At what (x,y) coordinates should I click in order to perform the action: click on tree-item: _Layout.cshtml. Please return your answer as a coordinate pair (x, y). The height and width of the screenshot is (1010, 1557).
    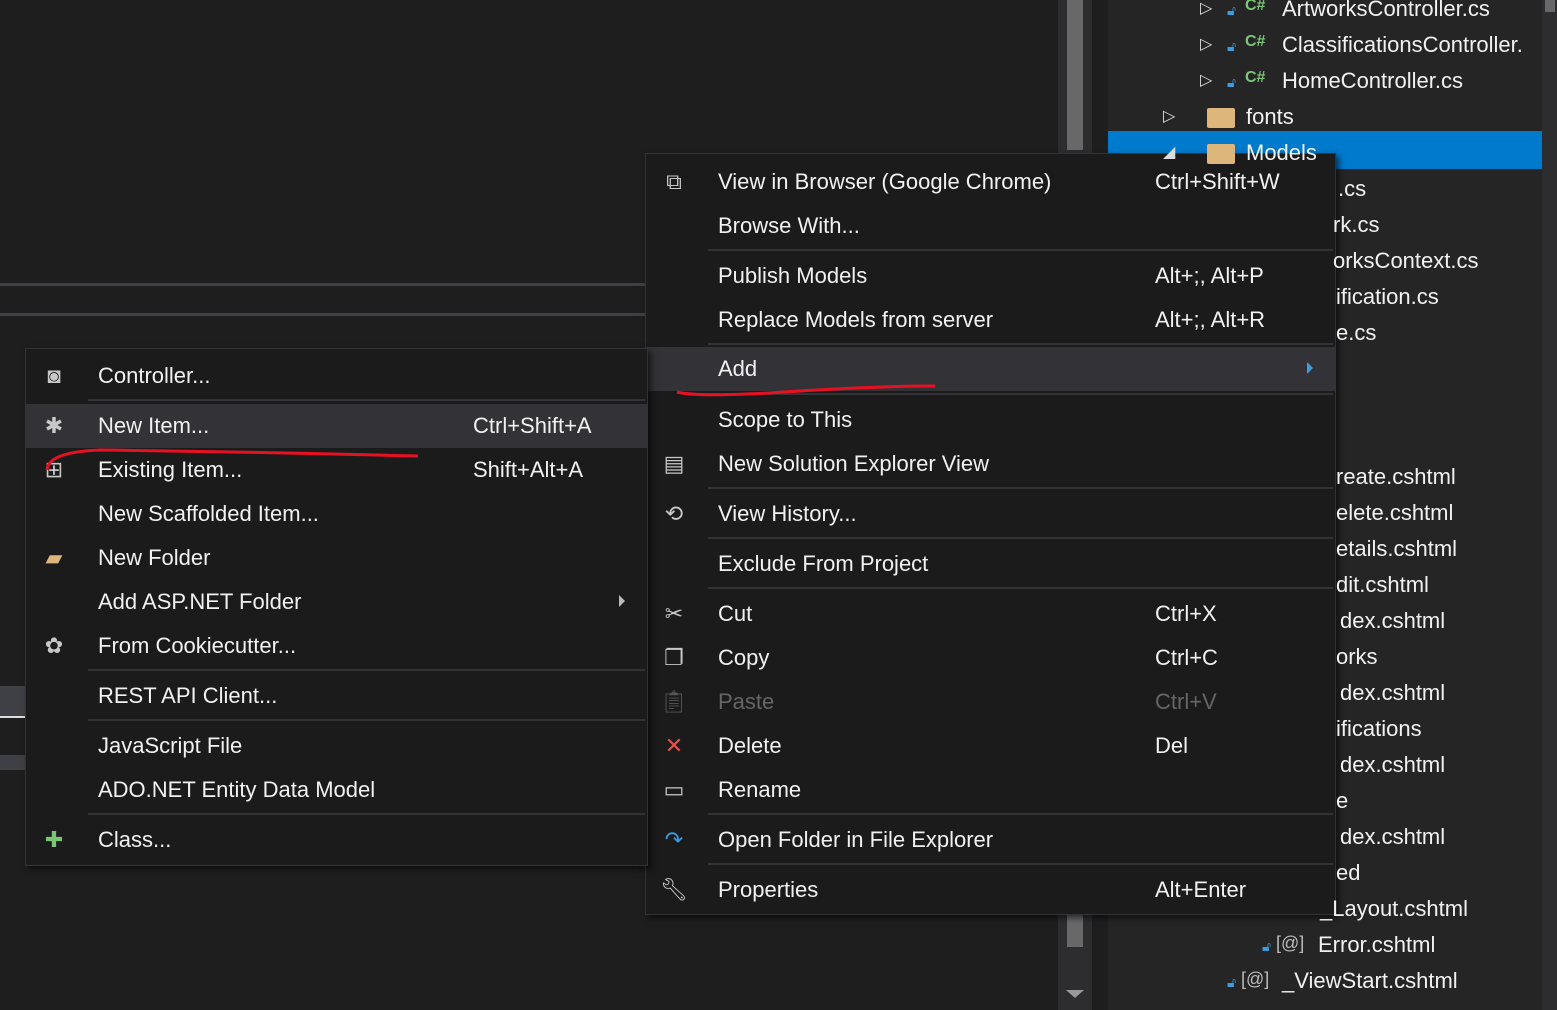
    Looking at the image, I should click on (1394, 909).